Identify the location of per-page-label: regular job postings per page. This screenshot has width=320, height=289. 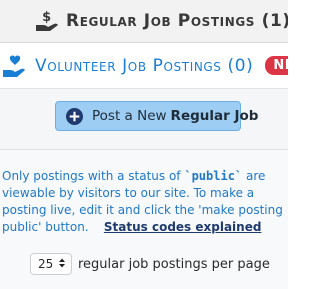
(174, 264).